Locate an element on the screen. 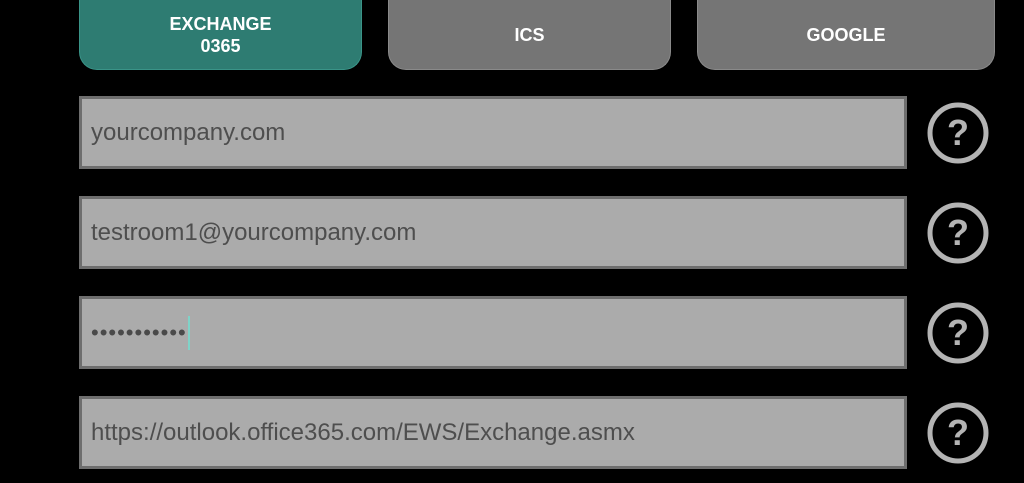  text-caret is located at coordinates (188, 332).